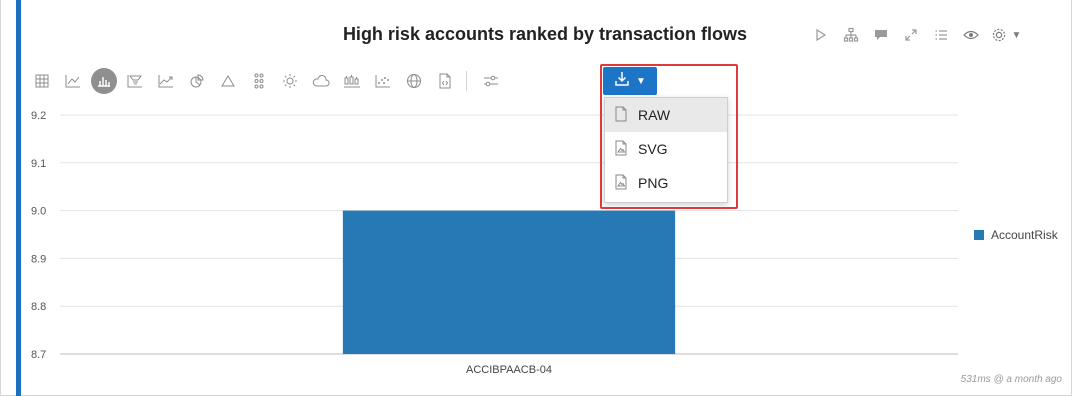  What do you see at coordinates (653, 183) in the screenshot?
I see `download-menu-label: PNG` at bounding box center [653, 183].